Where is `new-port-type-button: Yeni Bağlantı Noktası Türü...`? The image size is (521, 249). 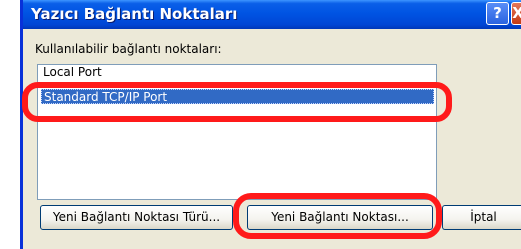
new-port-type-button: Yeni Bağlantı Noktası Türü... is located at coordinates (136, 217).